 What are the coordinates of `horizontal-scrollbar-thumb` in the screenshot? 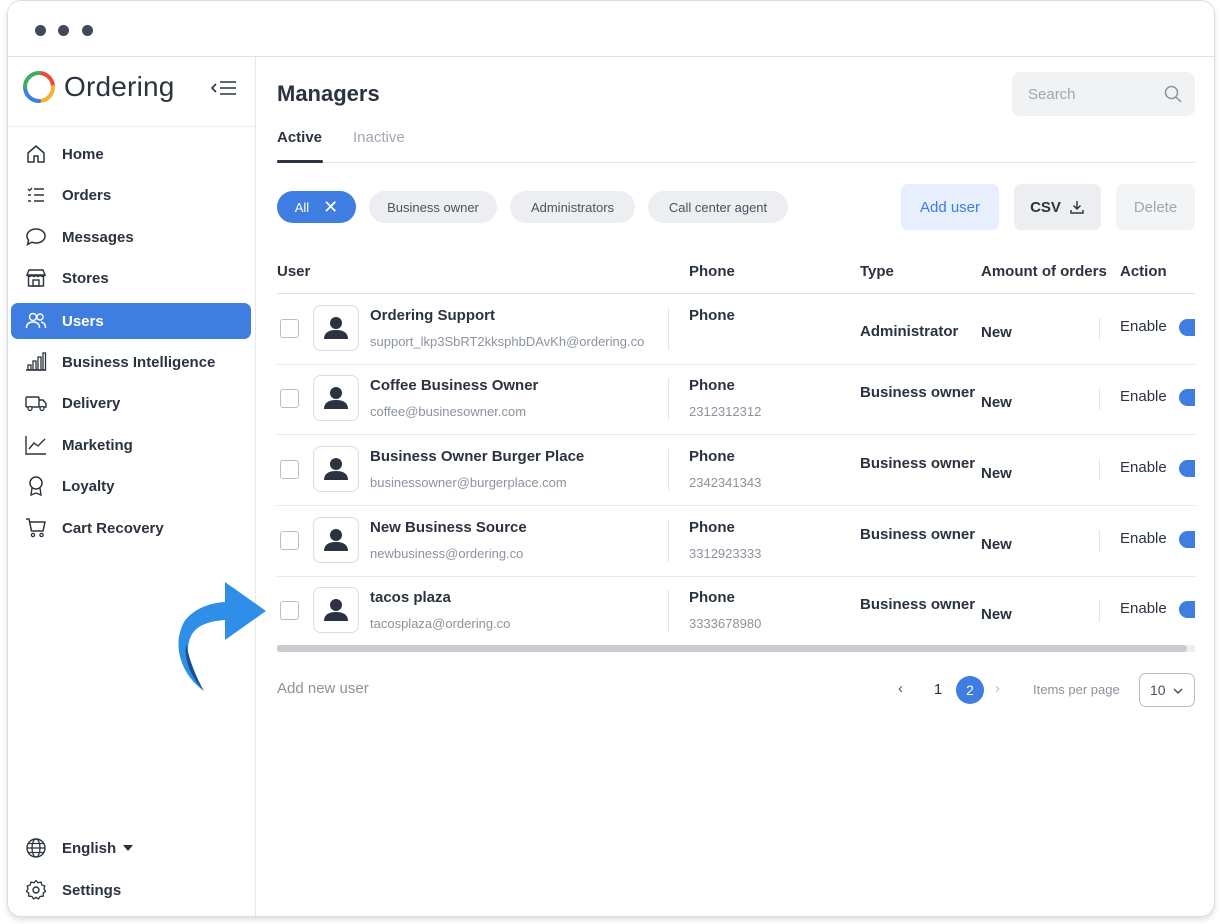 It's located at (732, 648).